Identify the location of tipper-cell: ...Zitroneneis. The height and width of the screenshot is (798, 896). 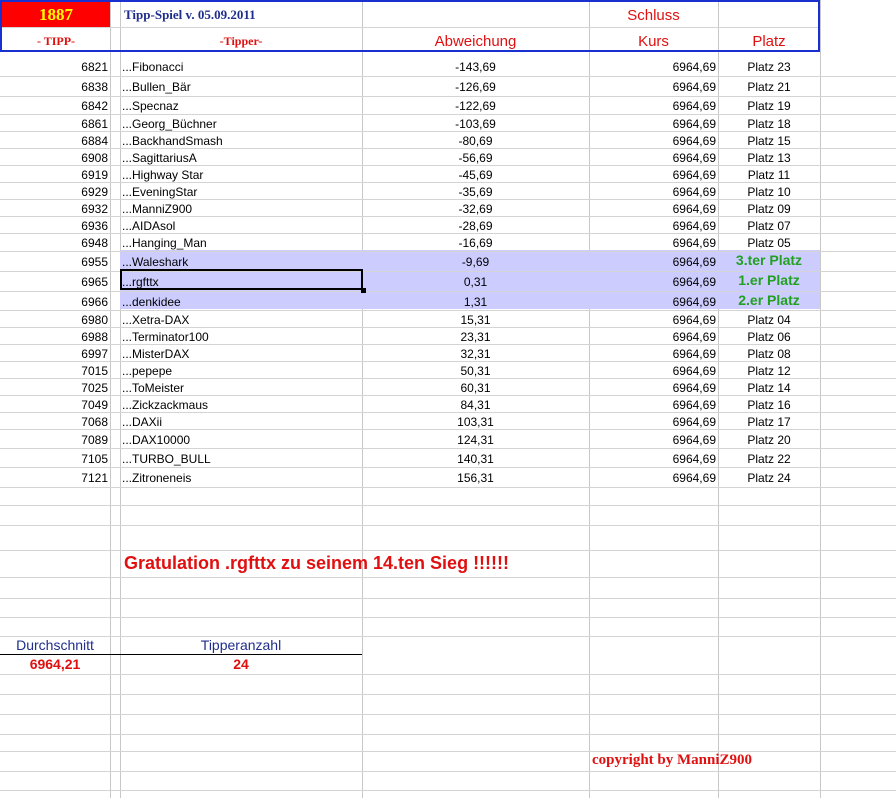
(241, 478).